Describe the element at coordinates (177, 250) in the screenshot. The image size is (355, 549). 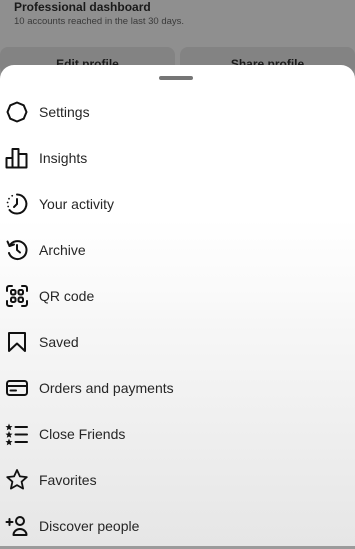
I see `menu-item-archive: Archive` at that location.